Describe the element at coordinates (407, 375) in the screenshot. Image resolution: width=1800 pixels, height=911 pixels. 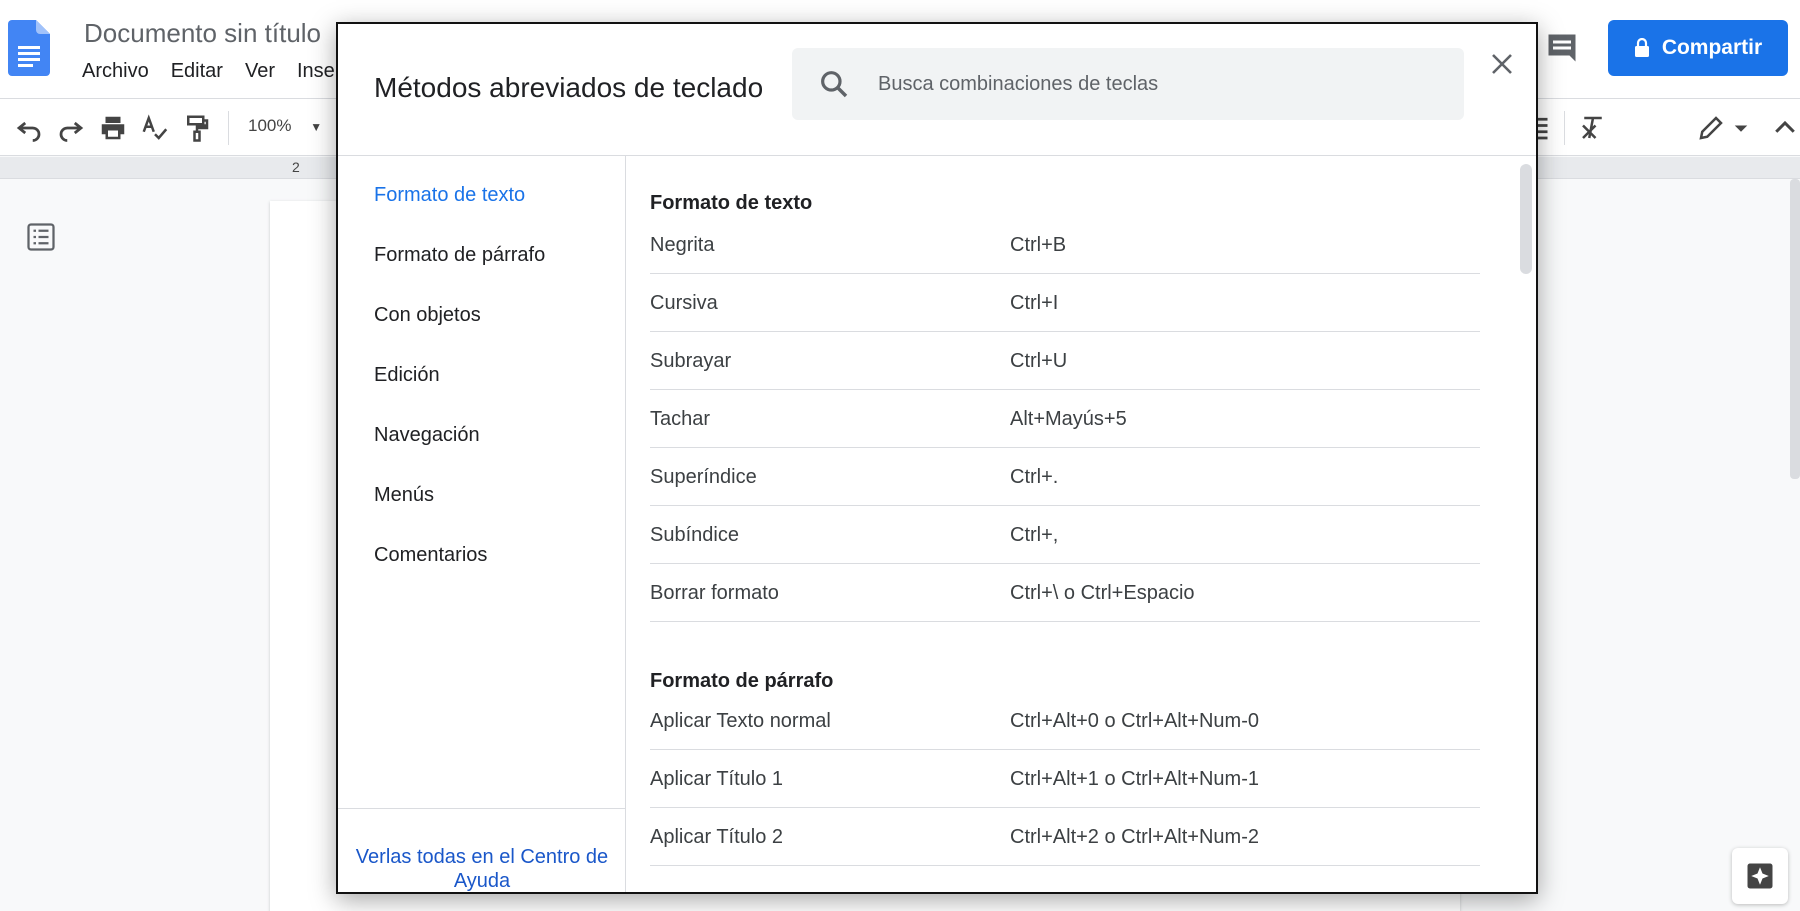
I see `nav-edicion: Edición` at that location.